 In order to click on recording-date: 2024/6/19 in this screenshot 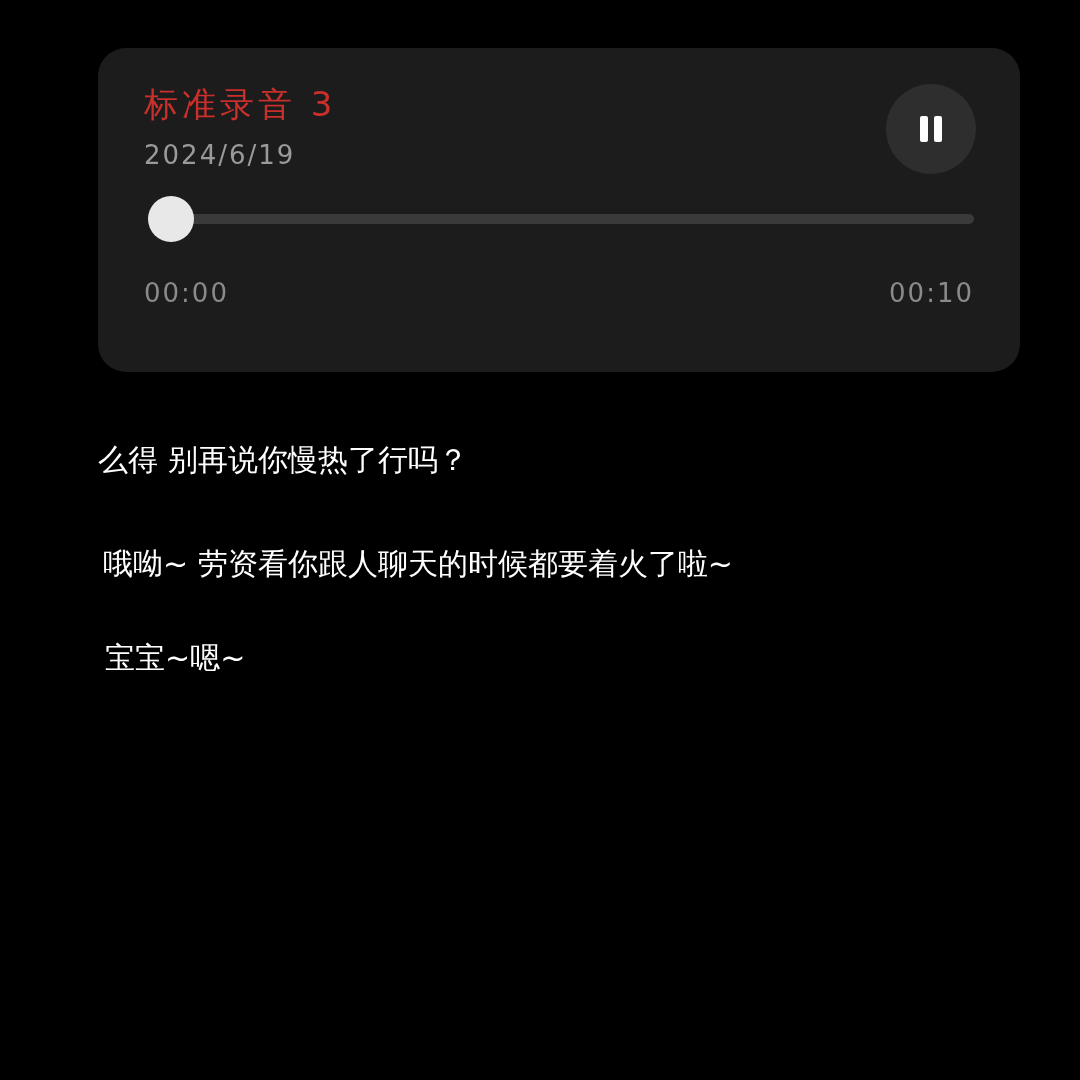, I will do `click(220, 155)`.